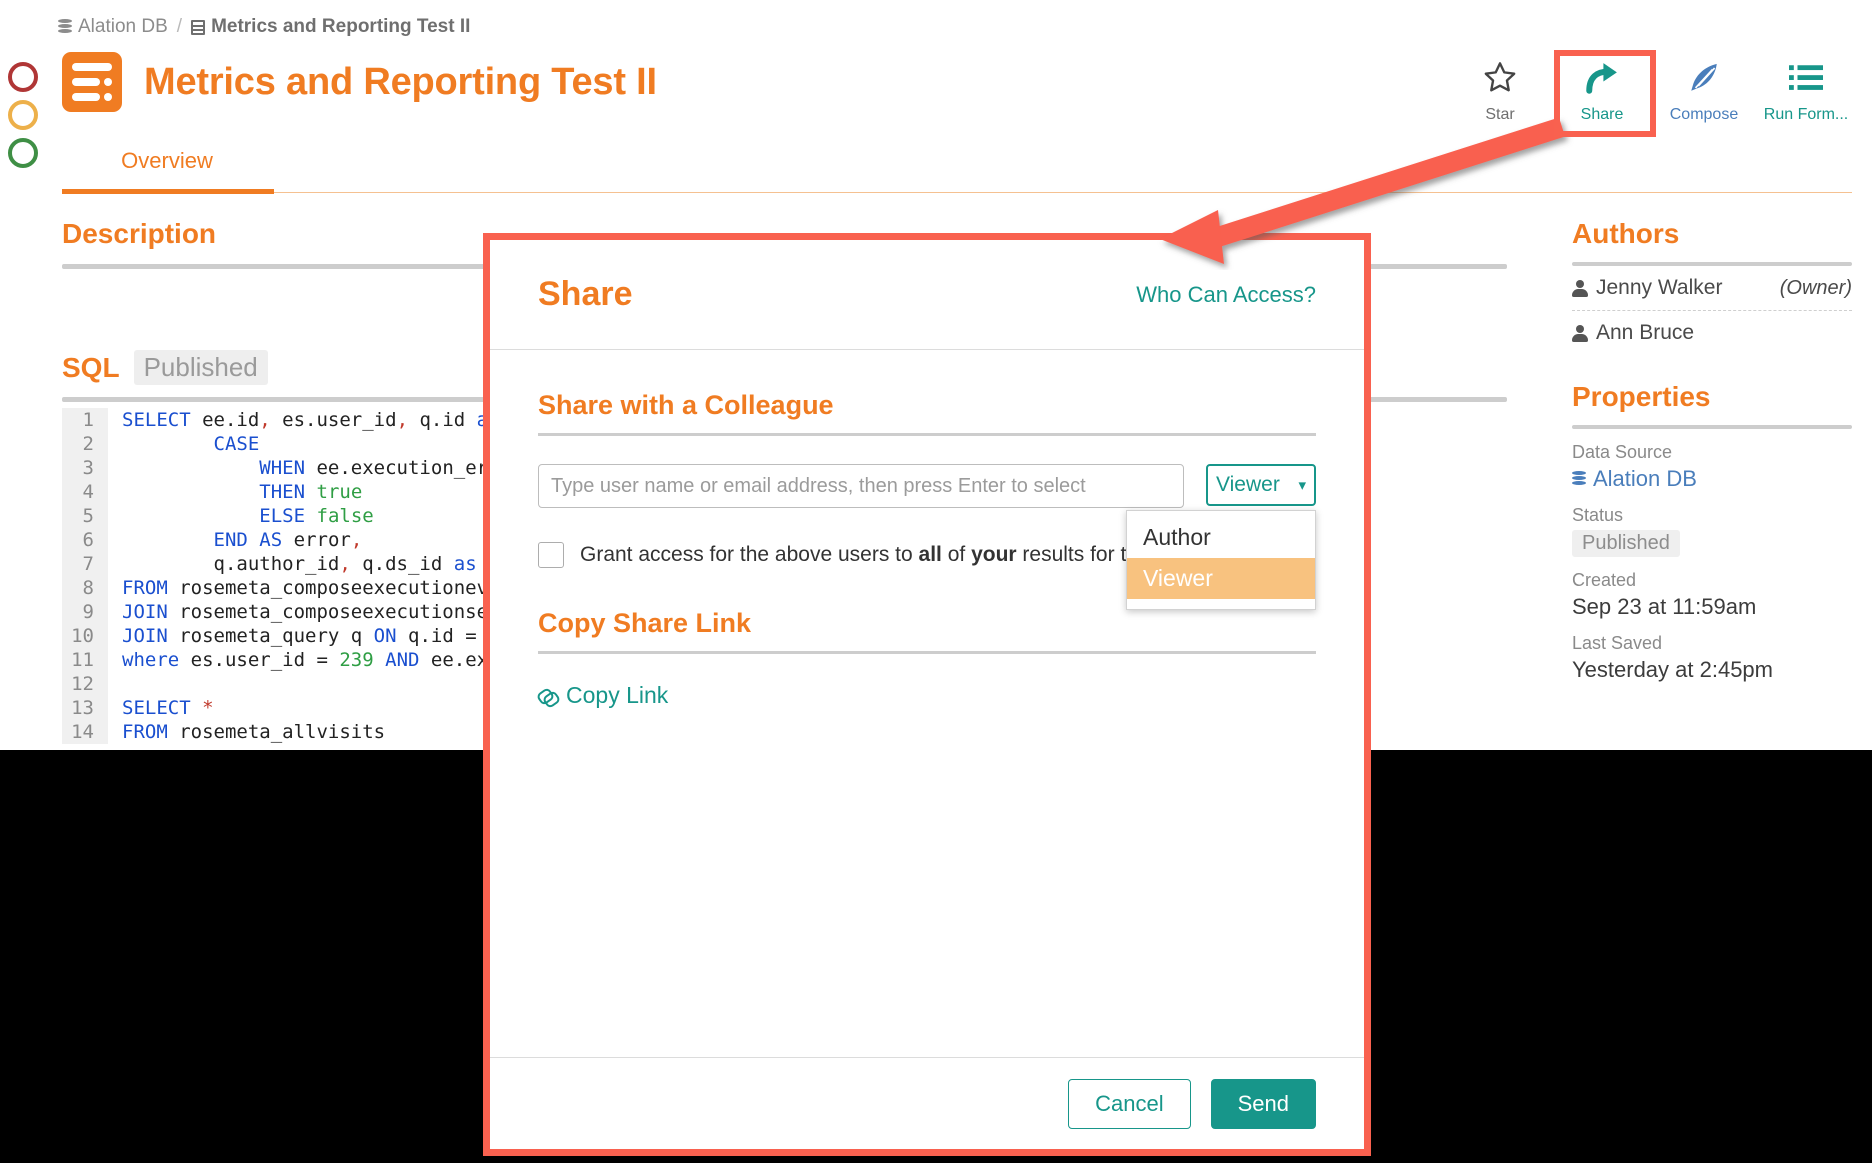  What do you see at coordinates (1129, 1103) in the screenshot?
I see `cancel-button: Cancel` at bounding box center [1129, 1103].